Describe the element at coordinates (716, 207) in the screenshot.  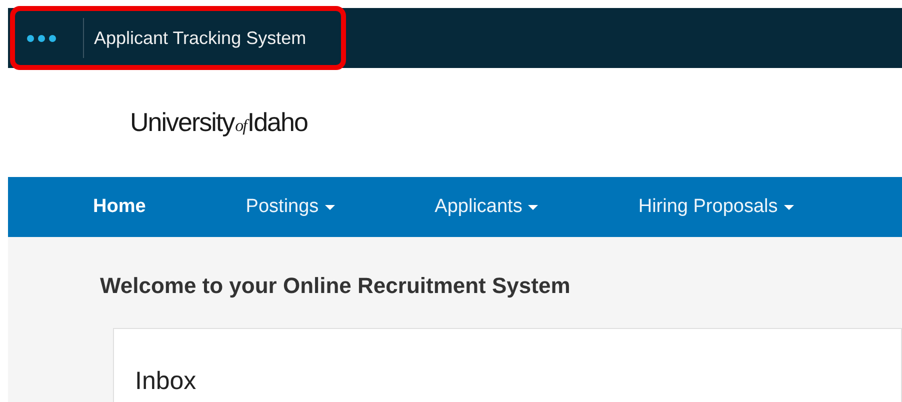
I see `nav-tab: Hiring Proposals` at that location.